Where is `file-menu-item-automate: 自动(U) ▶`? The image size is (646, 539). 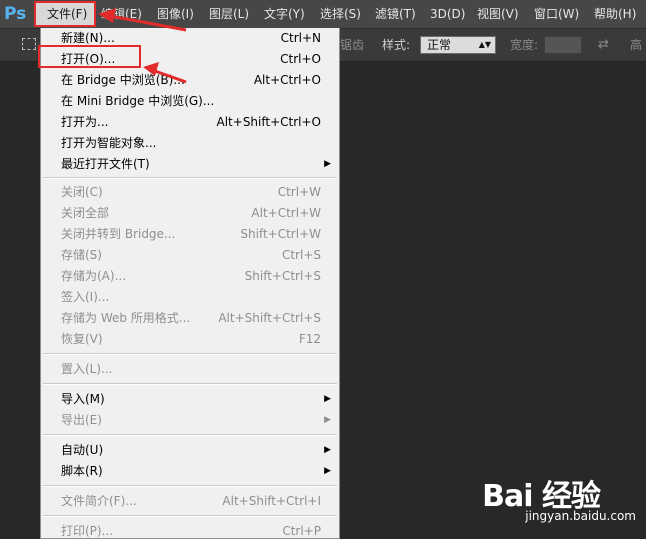 file-menu-item-automate: 自动(U) ▶ is located at coordinates (190, 450).